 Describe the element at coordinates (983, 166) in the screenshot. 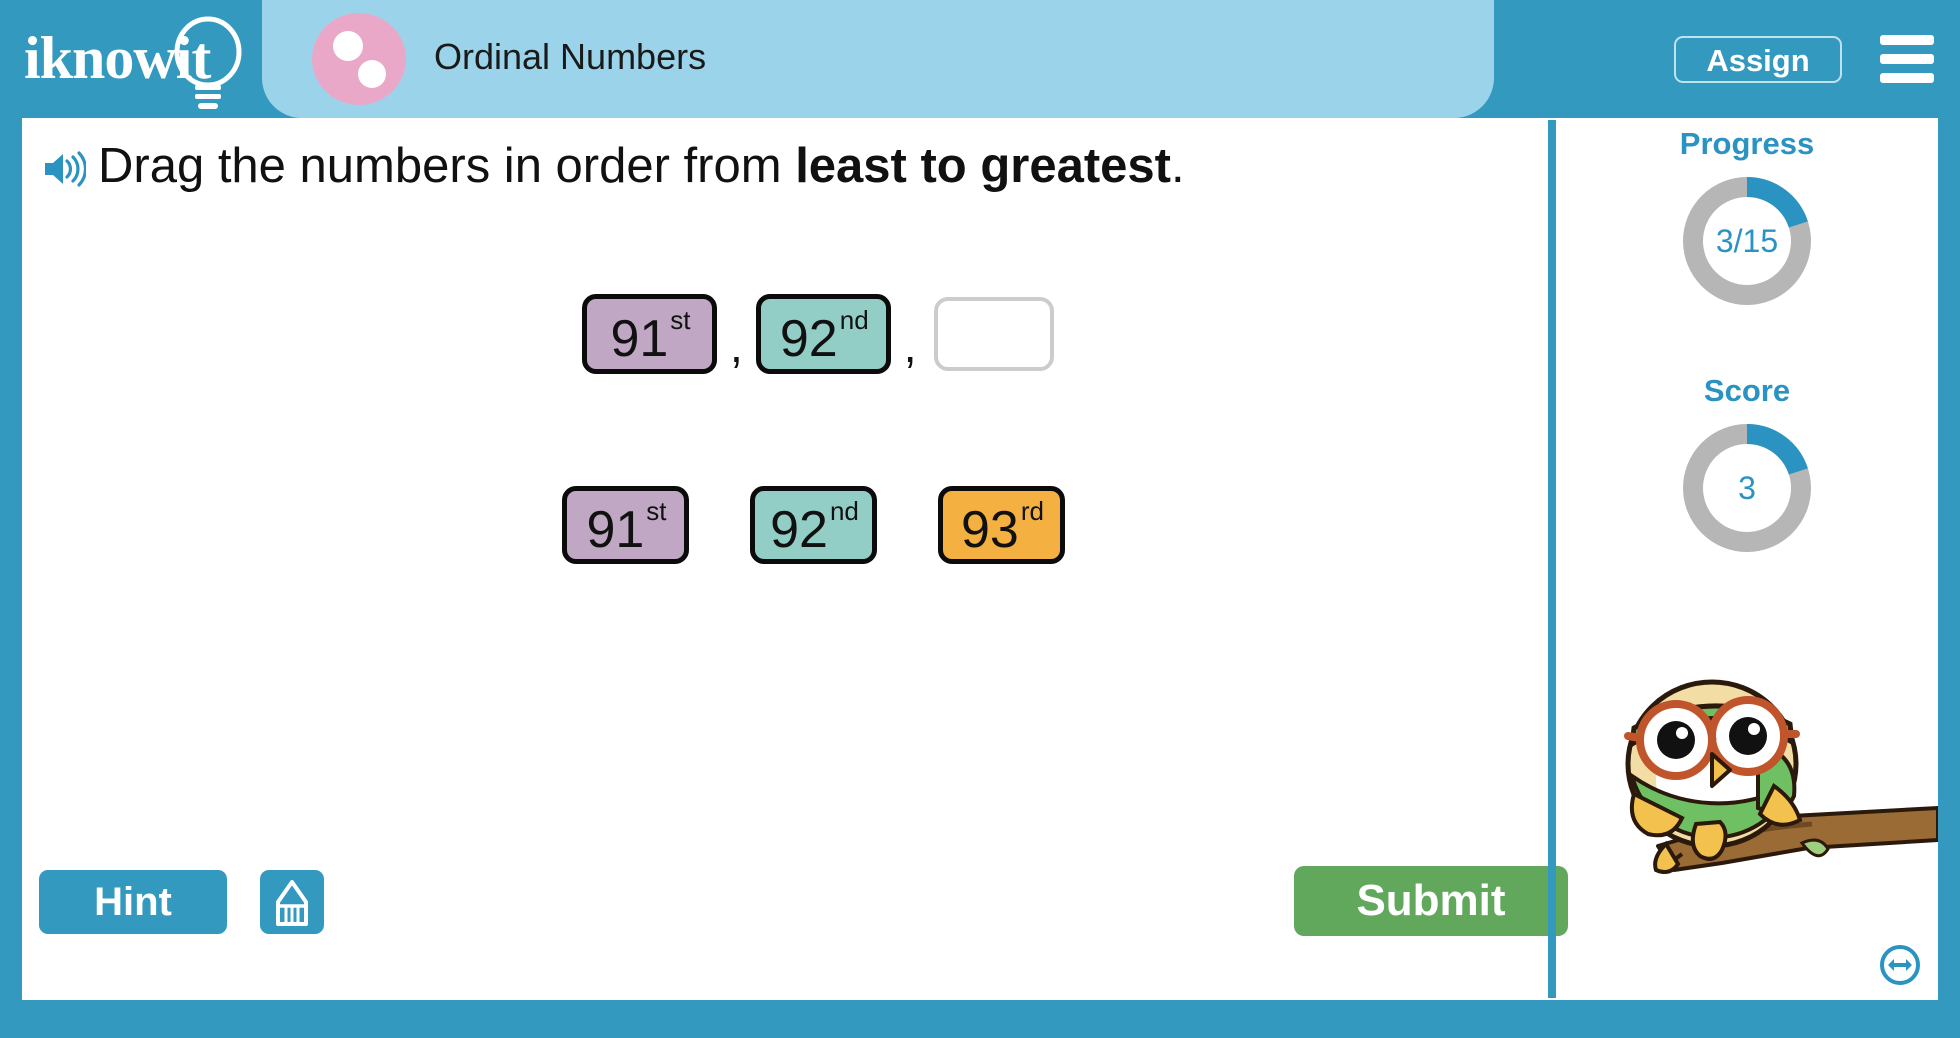

I see `question-emphasis: least to greatest` at that location.